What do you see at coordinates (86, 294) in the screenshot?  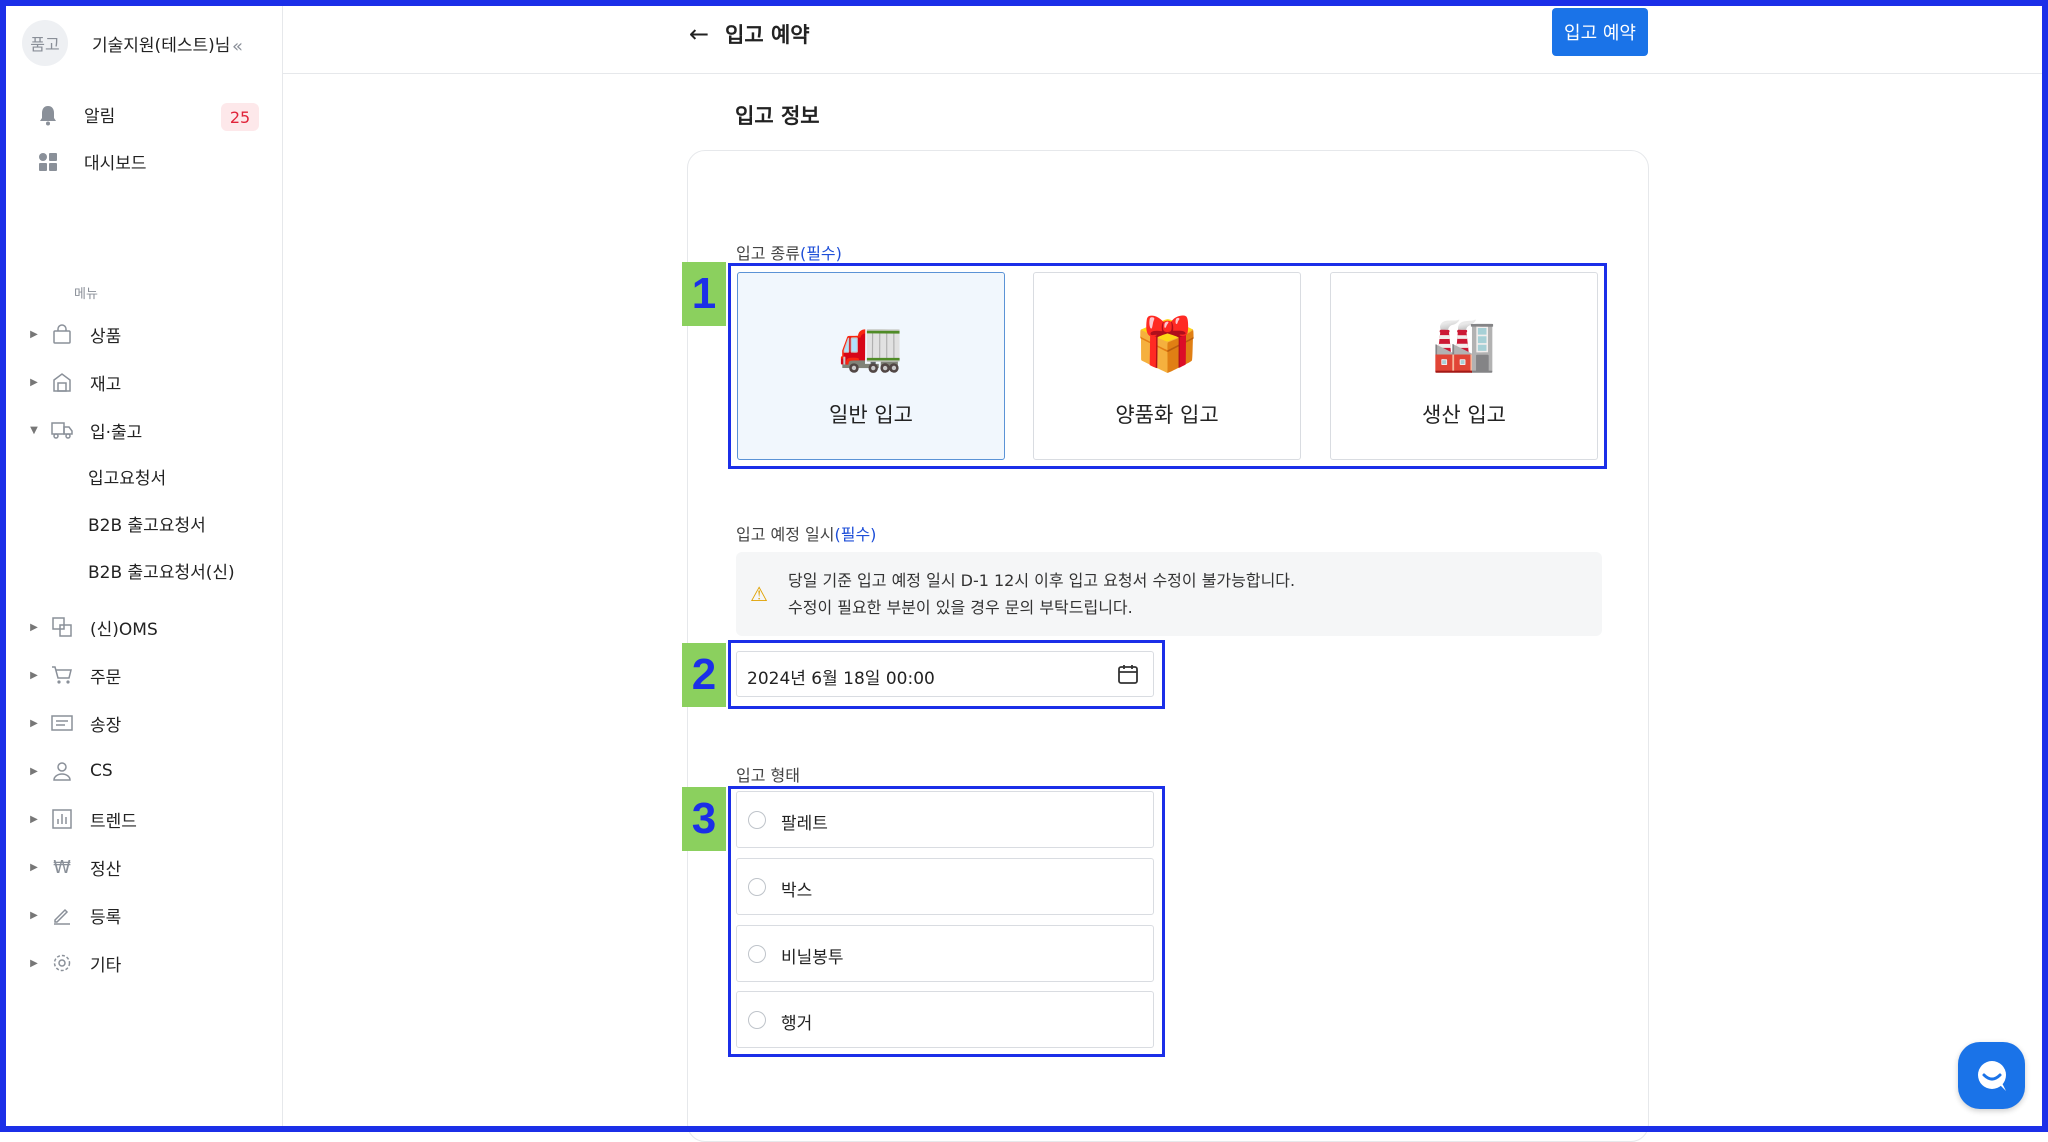 I see `menu-section-label: 메뉴` at bounding box center [86, 294].